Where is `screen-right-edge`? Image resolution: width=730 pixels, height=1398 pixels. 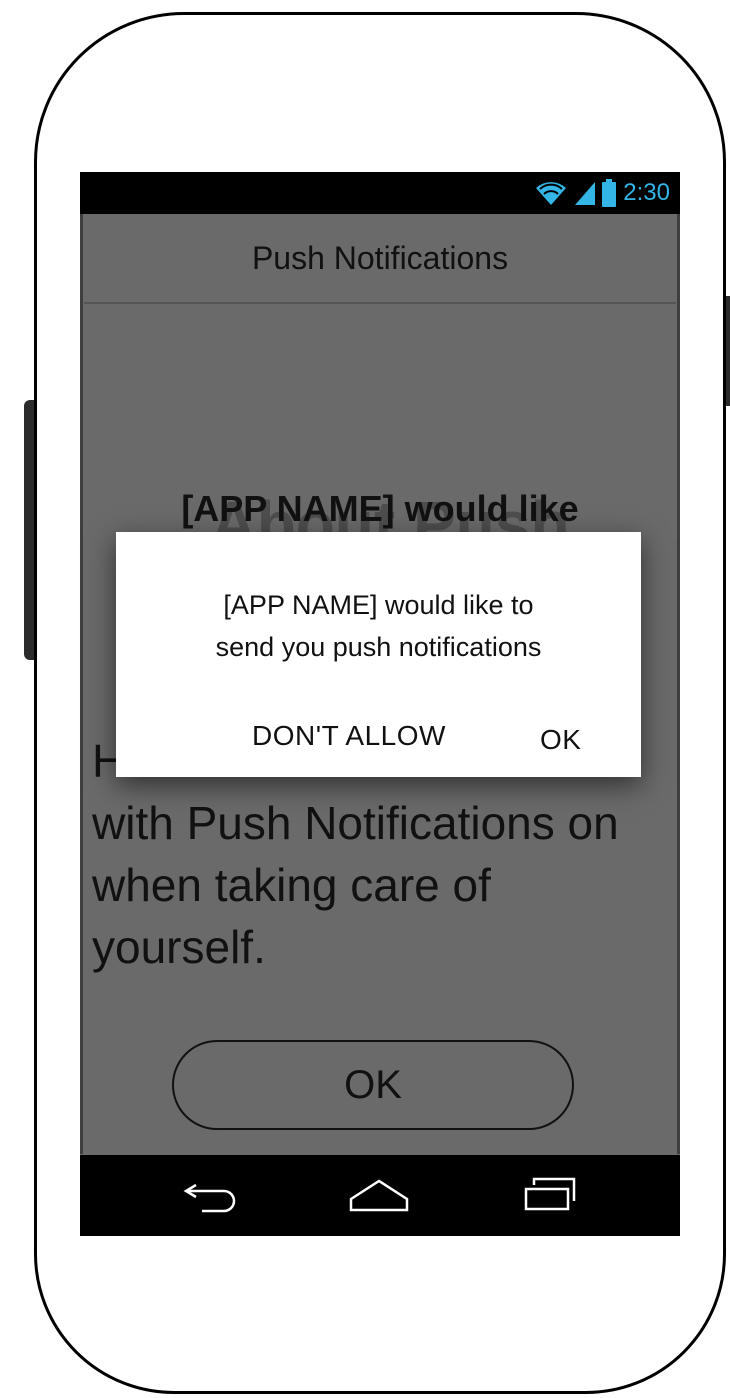 screen-right-edge is located at coordinates (678, 684).